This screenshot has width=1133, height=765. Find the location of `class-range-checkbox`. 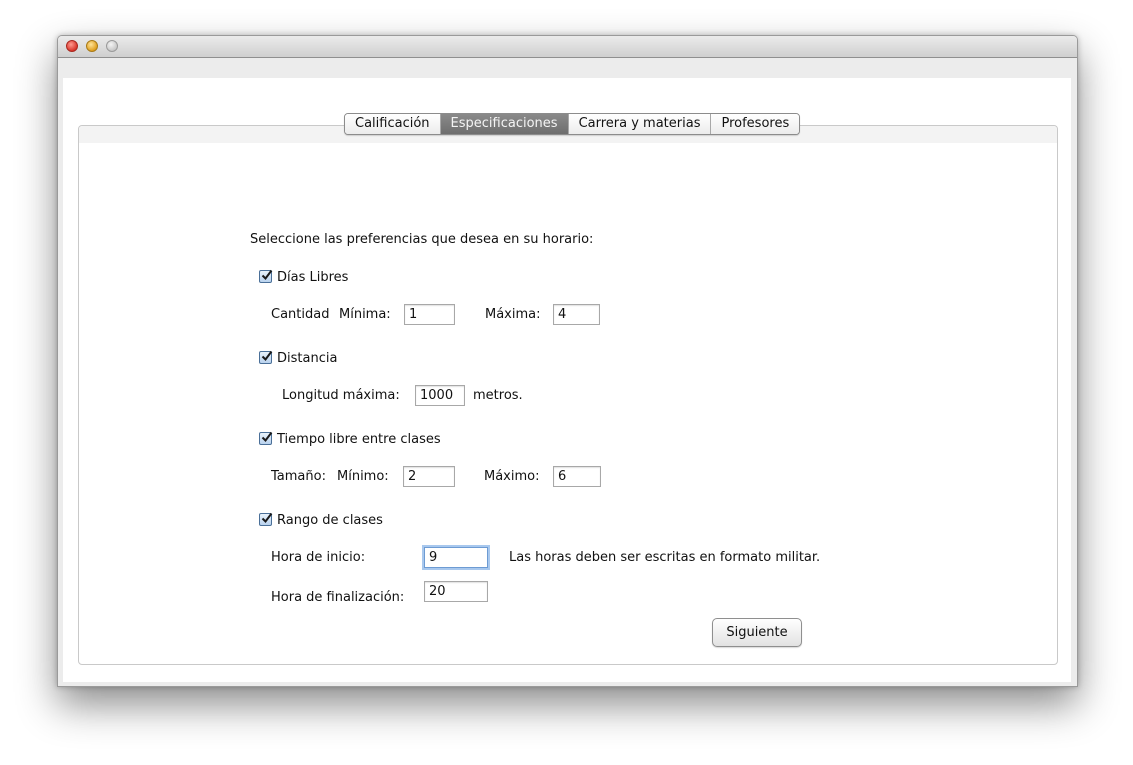

class-range-checkbox is located at coordinates (266, 519).